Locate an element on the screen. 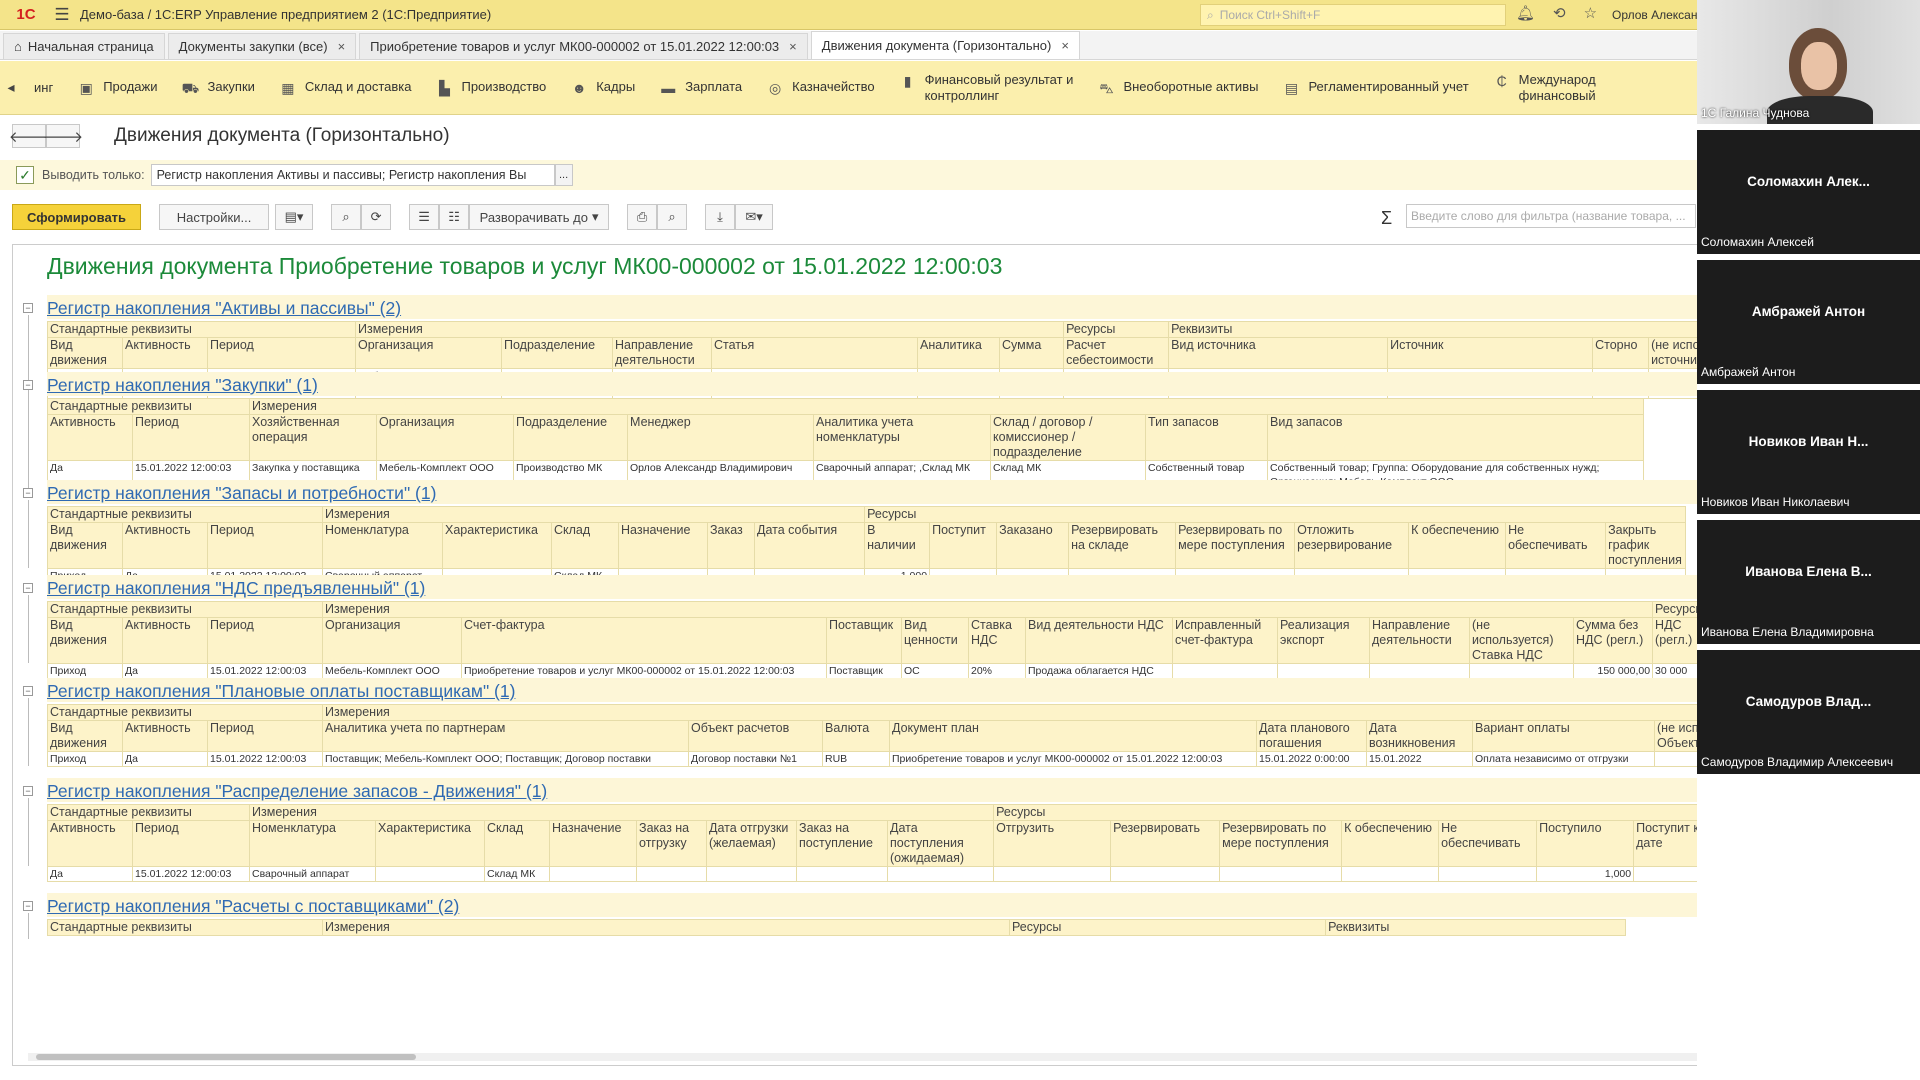  menu-icon: ☰ is located at coordinates (62, 15).